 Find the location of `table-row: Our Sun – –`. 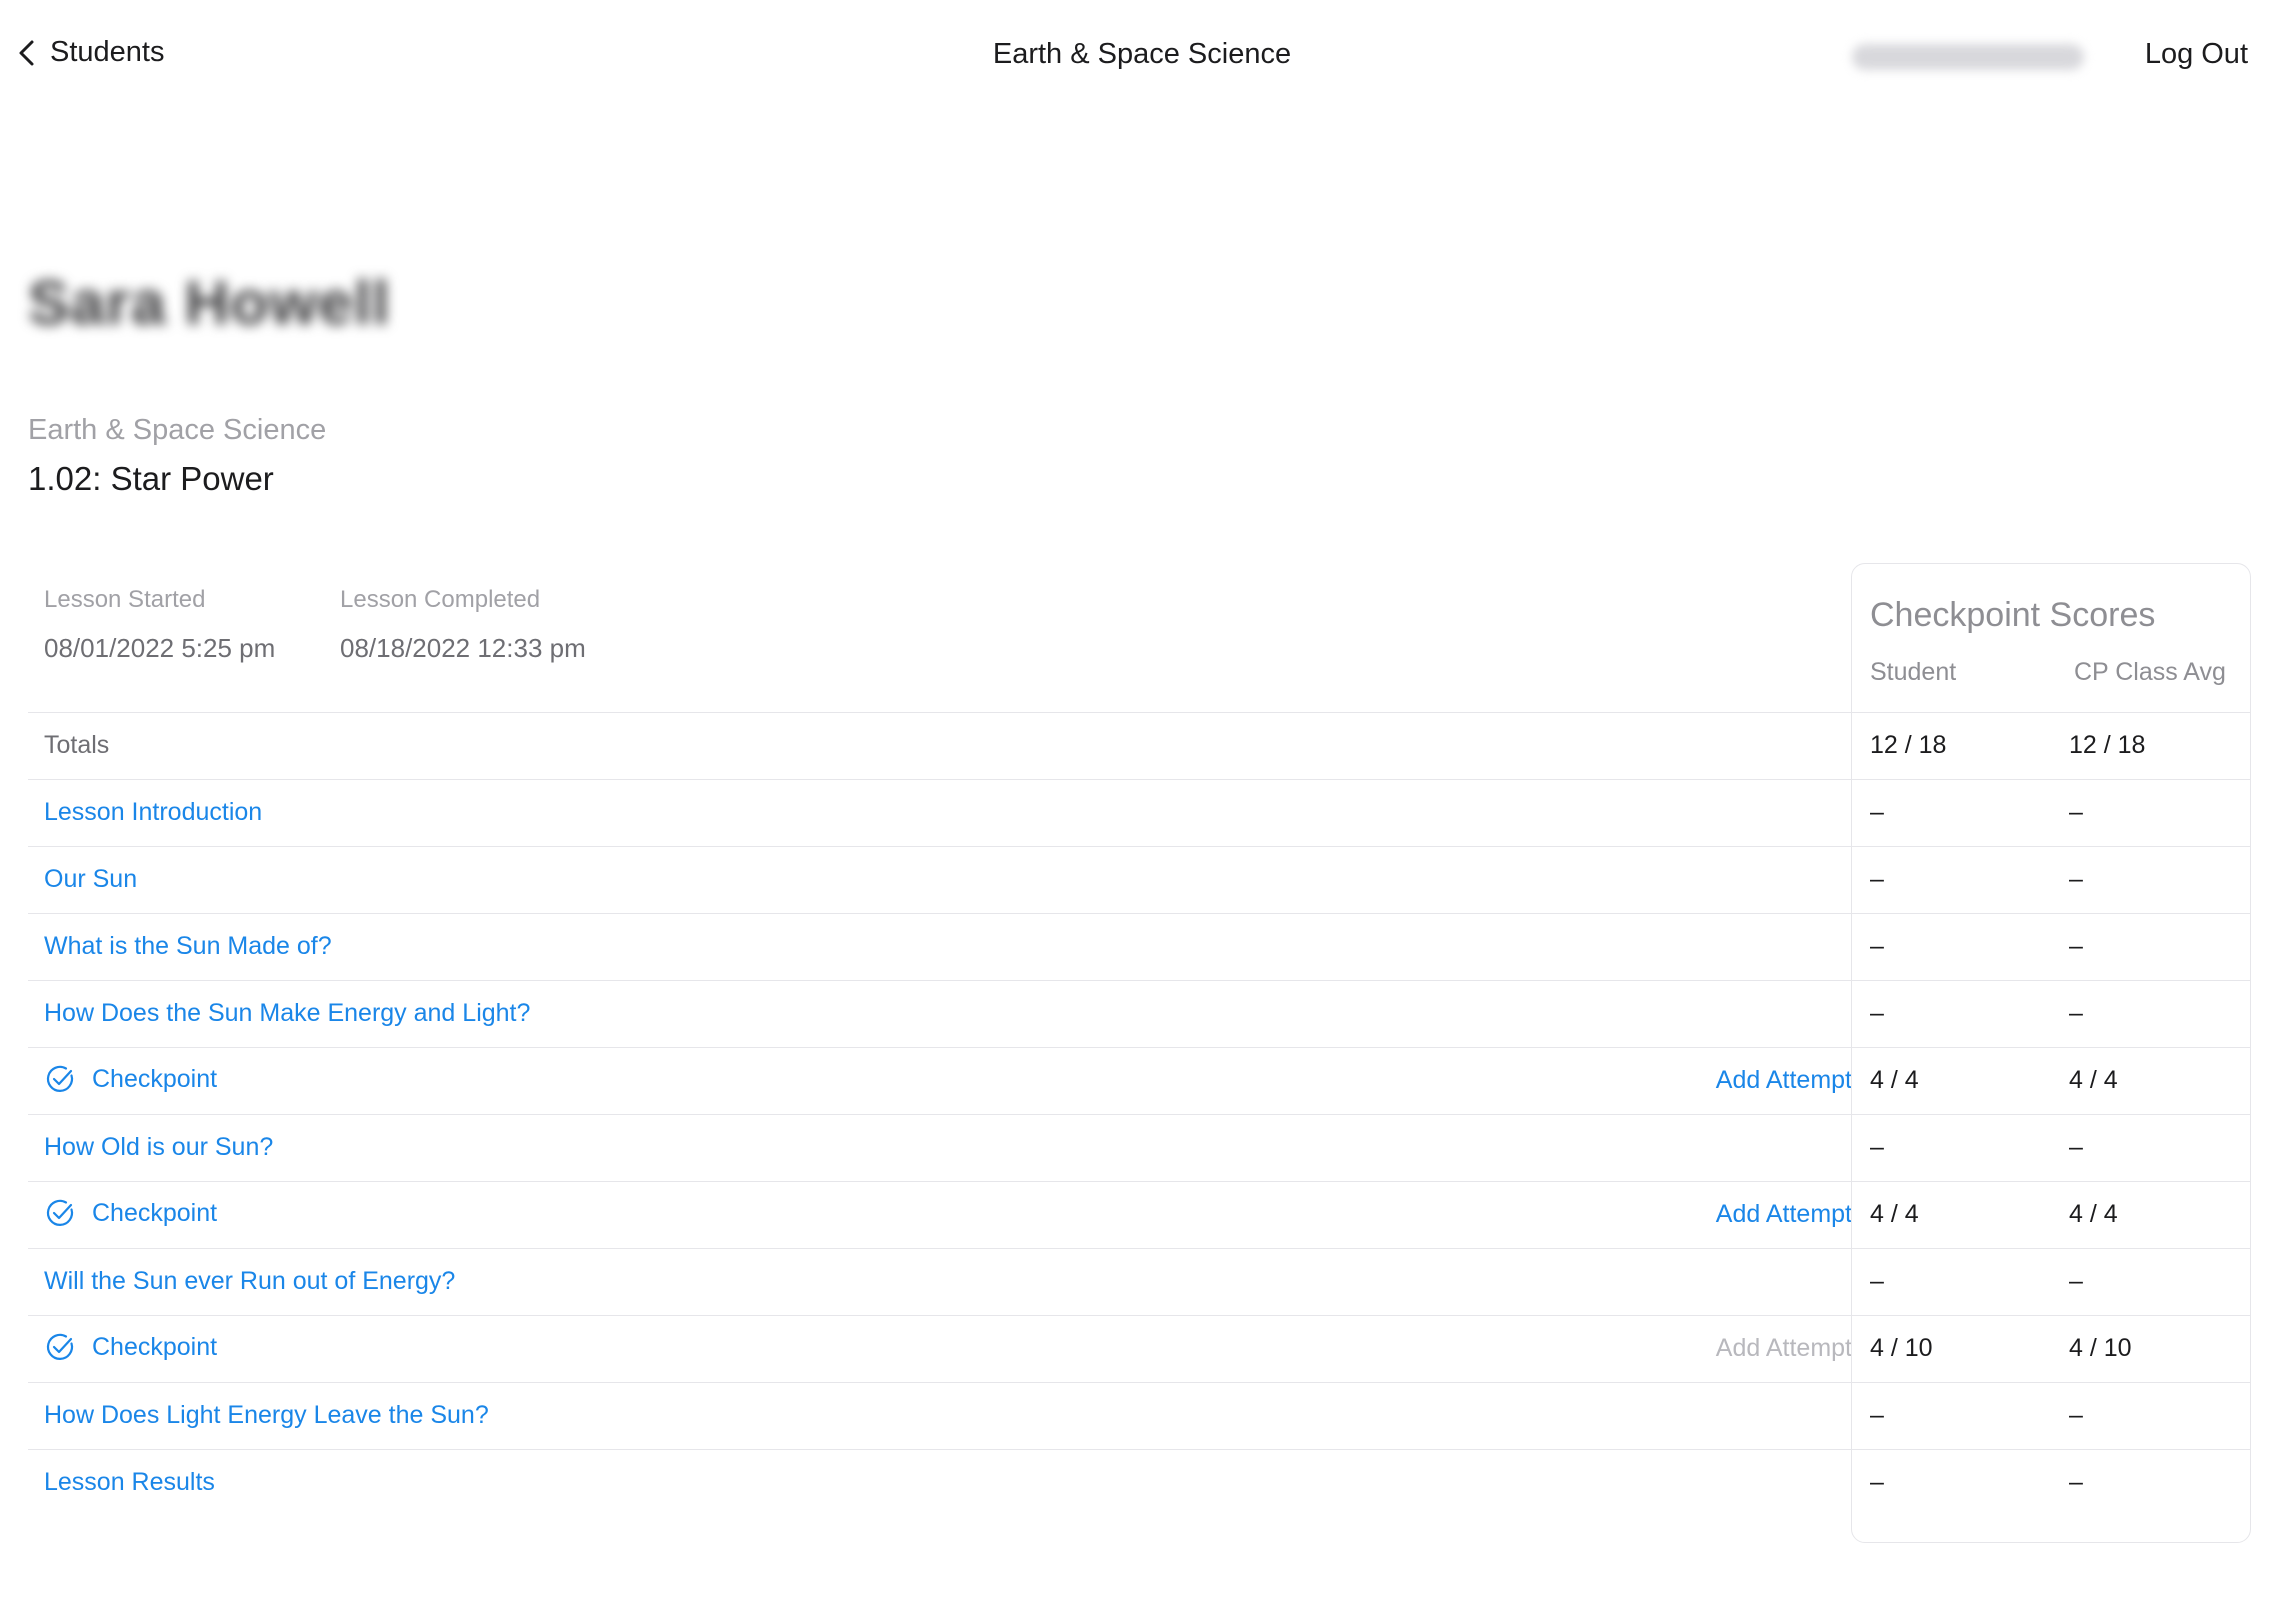

table-row: Our Sun – – is located at coordinates (1139, 879).